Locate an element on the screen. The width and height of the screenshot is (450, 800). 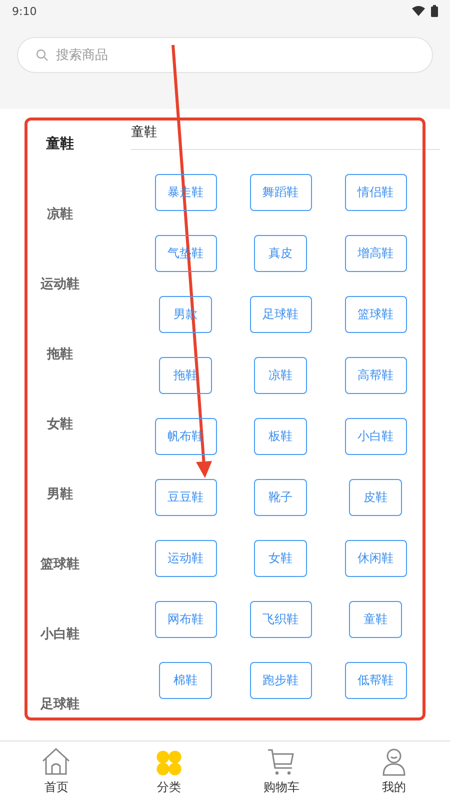
tag-button: 小白鞋 is located at coordinates (375, 436).